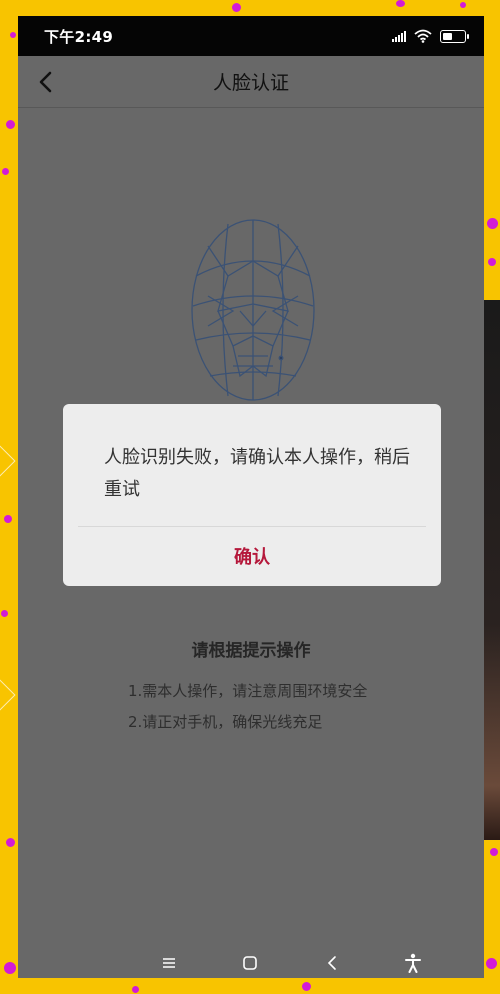  Describe the element at coordinates (332, 963) in the screenshot. I see `back-icon` at that location.